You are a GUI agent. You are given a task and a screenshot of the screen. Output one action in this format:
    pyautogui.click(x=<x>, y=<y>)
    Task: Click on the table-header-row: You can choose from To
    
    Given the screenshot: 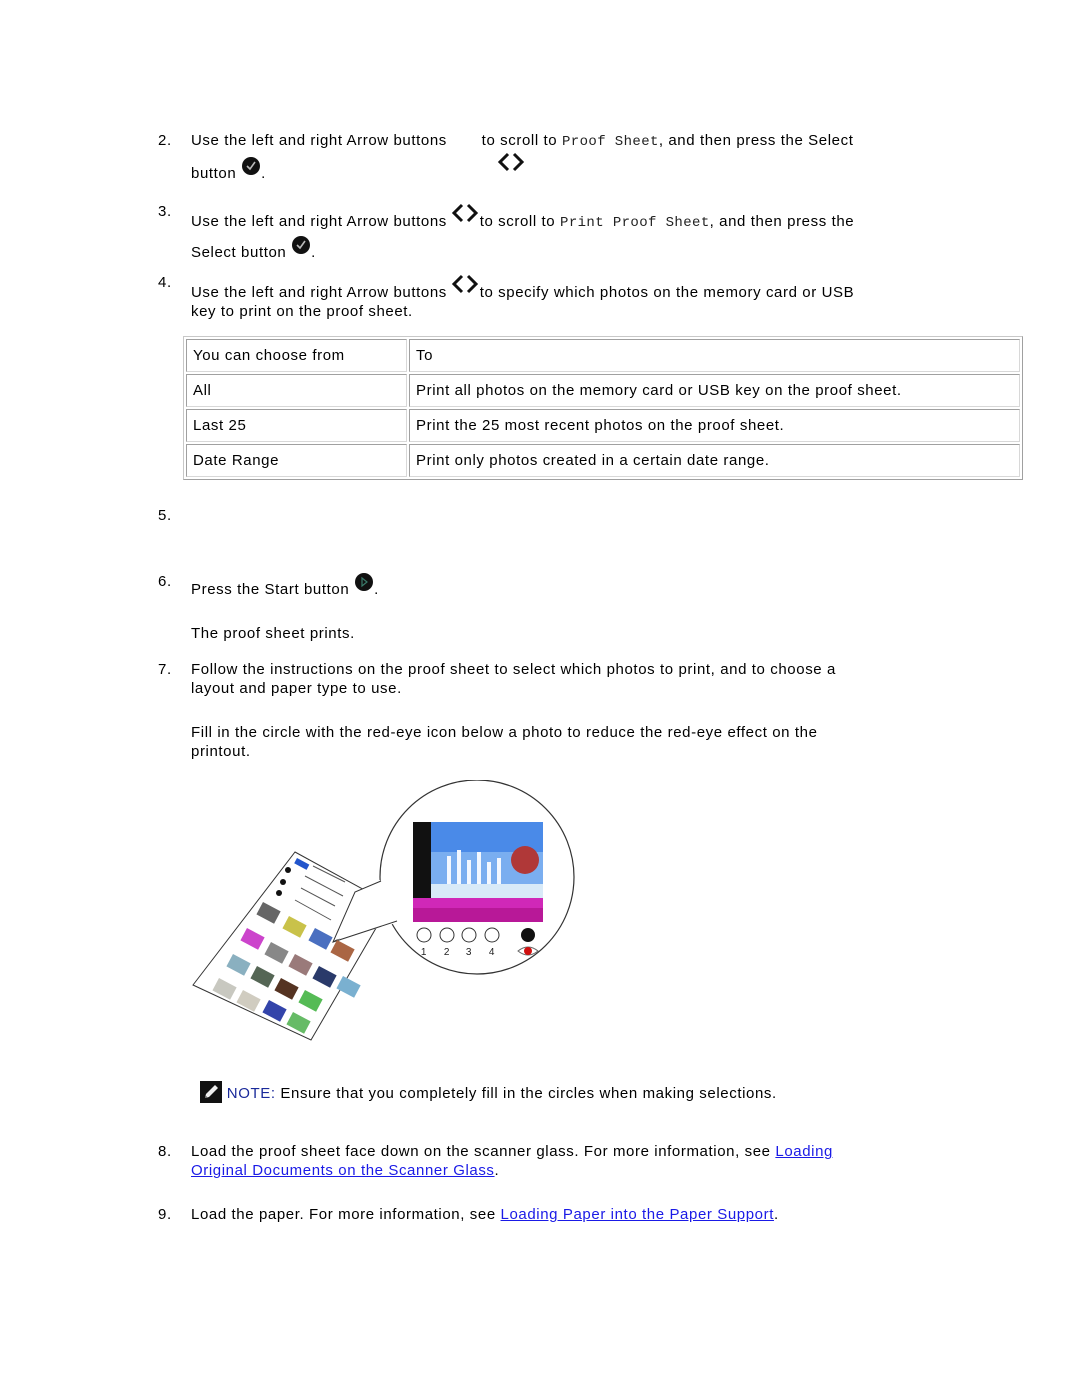 What is the action you would take?
    pyautogui.click(x=603, y=355)
    